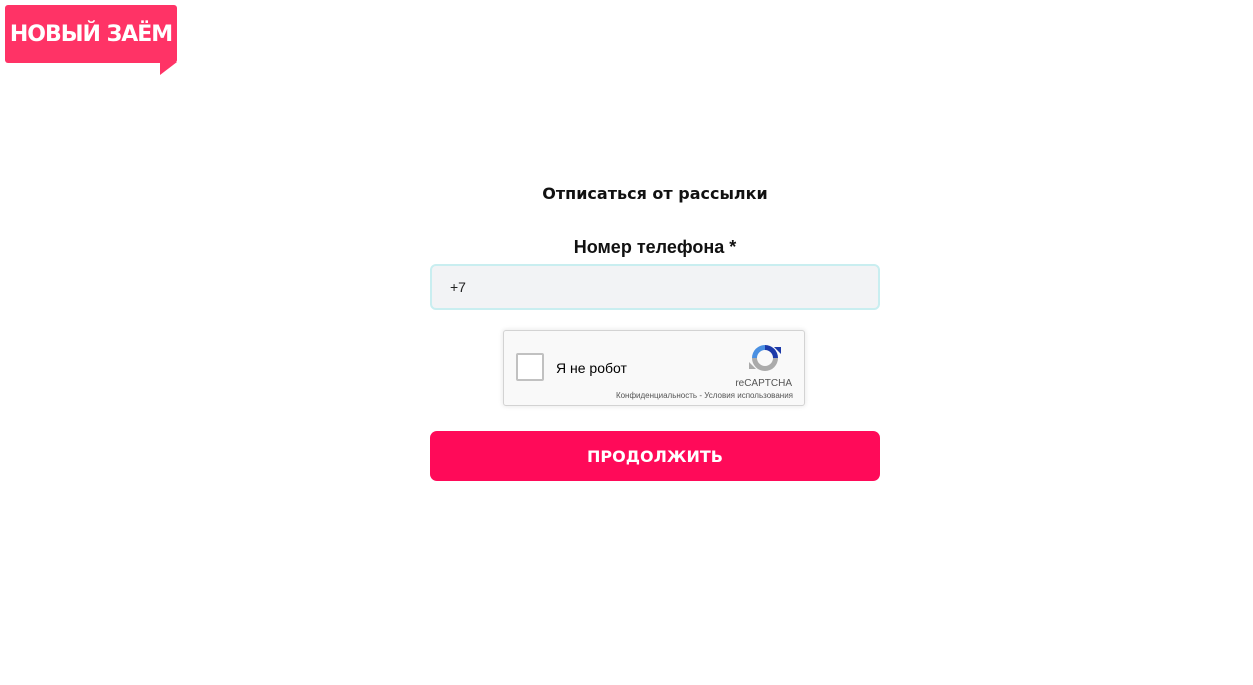 This screenshot has width=1253, height=685. I want to click on recaptcha-brand: reCAPTCHA, so click(763, 383).